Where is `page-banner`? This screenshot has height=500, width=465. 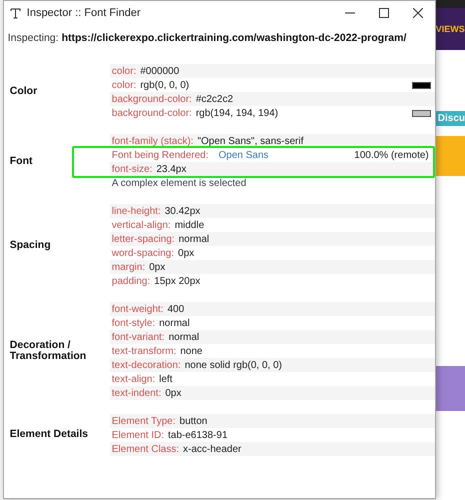
page-banner is located at coordinates (450, 156).